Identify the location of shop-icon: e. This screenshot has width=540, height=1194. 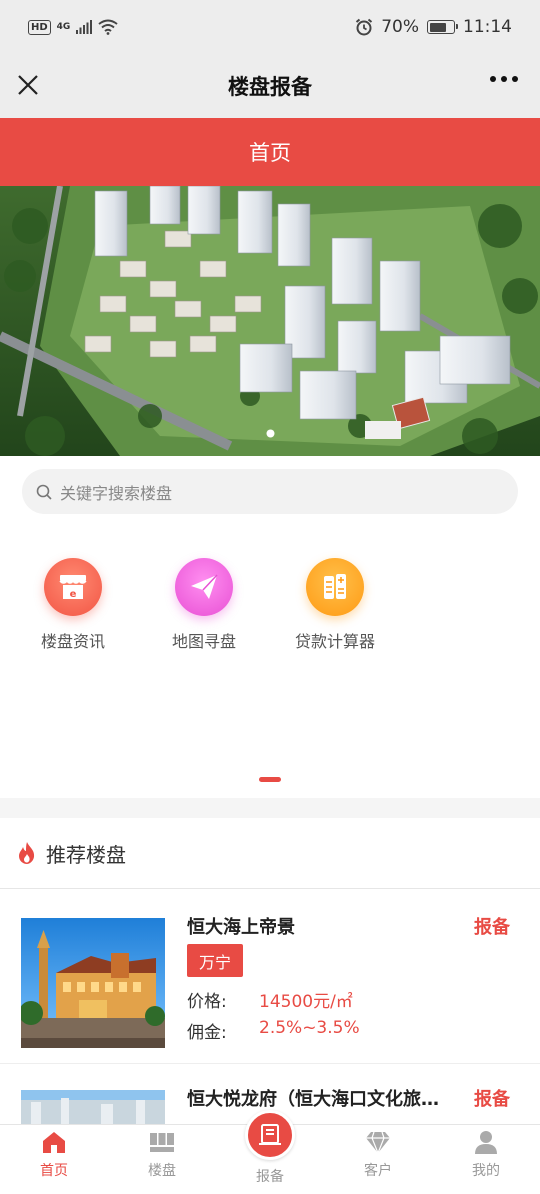
(73, 587).